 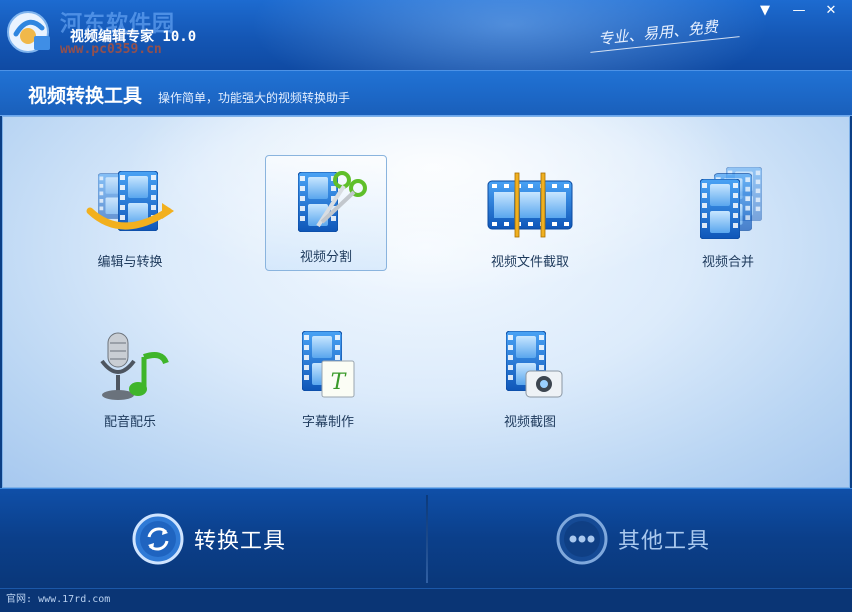 I want to click on tool-video-merge: 视频合并, so click(x=728, y=219).